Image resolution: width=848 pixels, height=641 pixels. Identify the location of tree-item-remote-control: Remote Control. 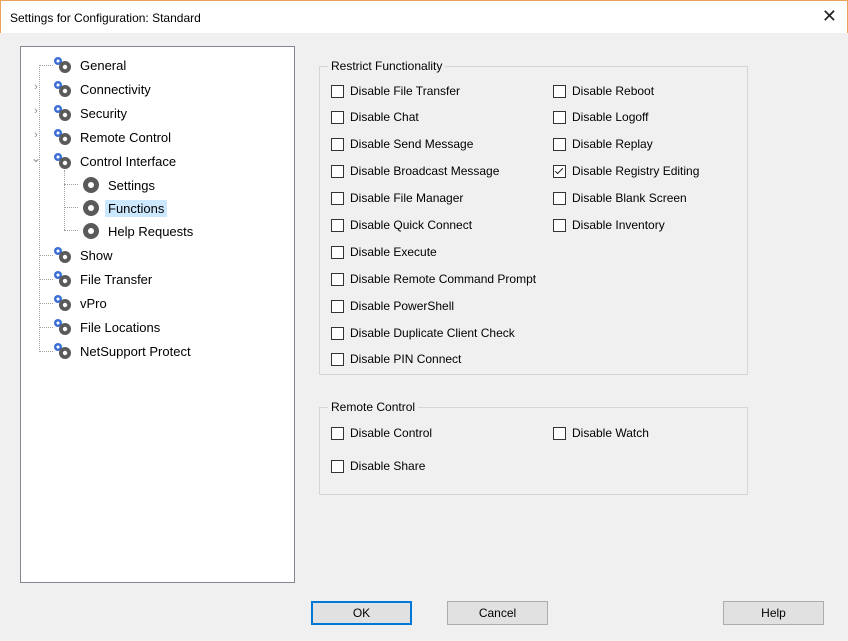
(112, 137).